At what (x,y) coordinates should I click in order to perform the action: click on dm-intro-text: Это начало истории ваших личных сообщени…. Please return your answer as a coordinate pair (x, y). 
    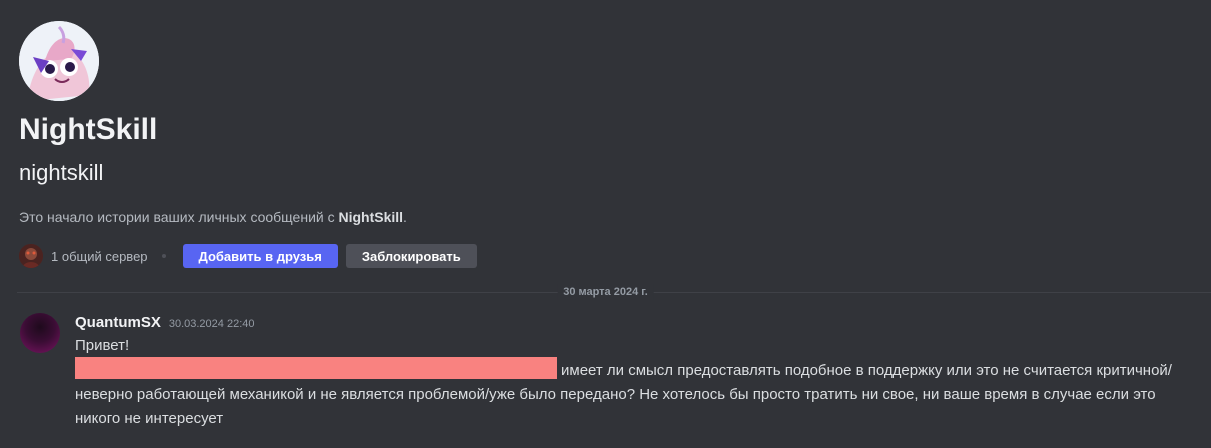
    Looking at the image, I should click on (213, 217).